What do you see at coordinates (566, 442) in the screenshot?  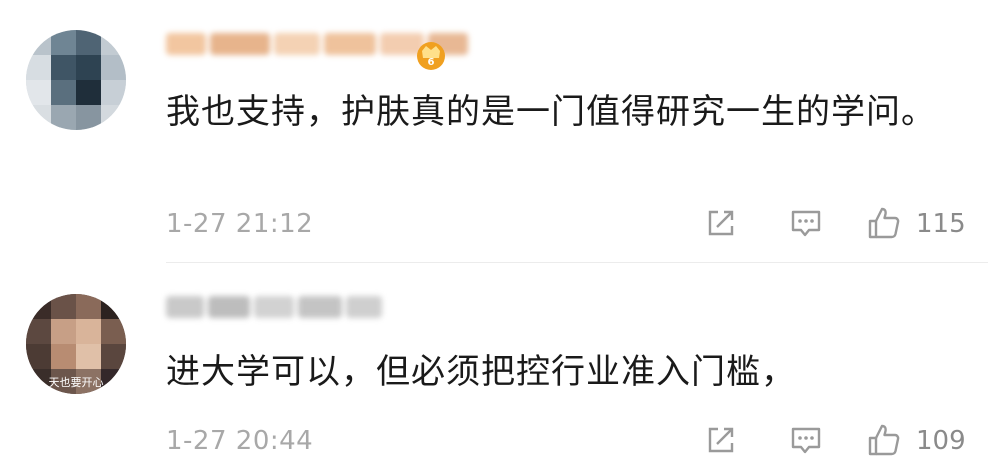 I see `comment-meta: 1-27 20:44 109` at bounding box center [566, 442].